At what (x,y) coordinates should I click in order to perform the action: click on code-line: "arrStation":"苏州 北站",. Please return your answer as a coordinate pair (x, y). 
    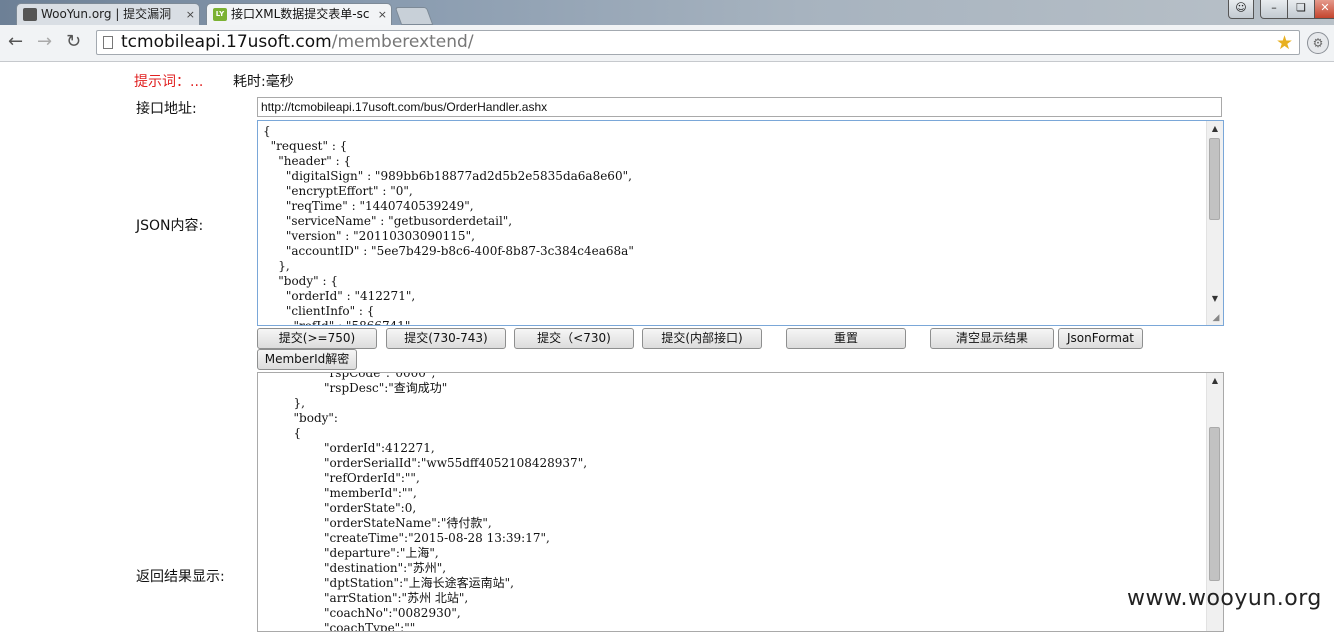
    Looking at the image, I should click on (366, 598).